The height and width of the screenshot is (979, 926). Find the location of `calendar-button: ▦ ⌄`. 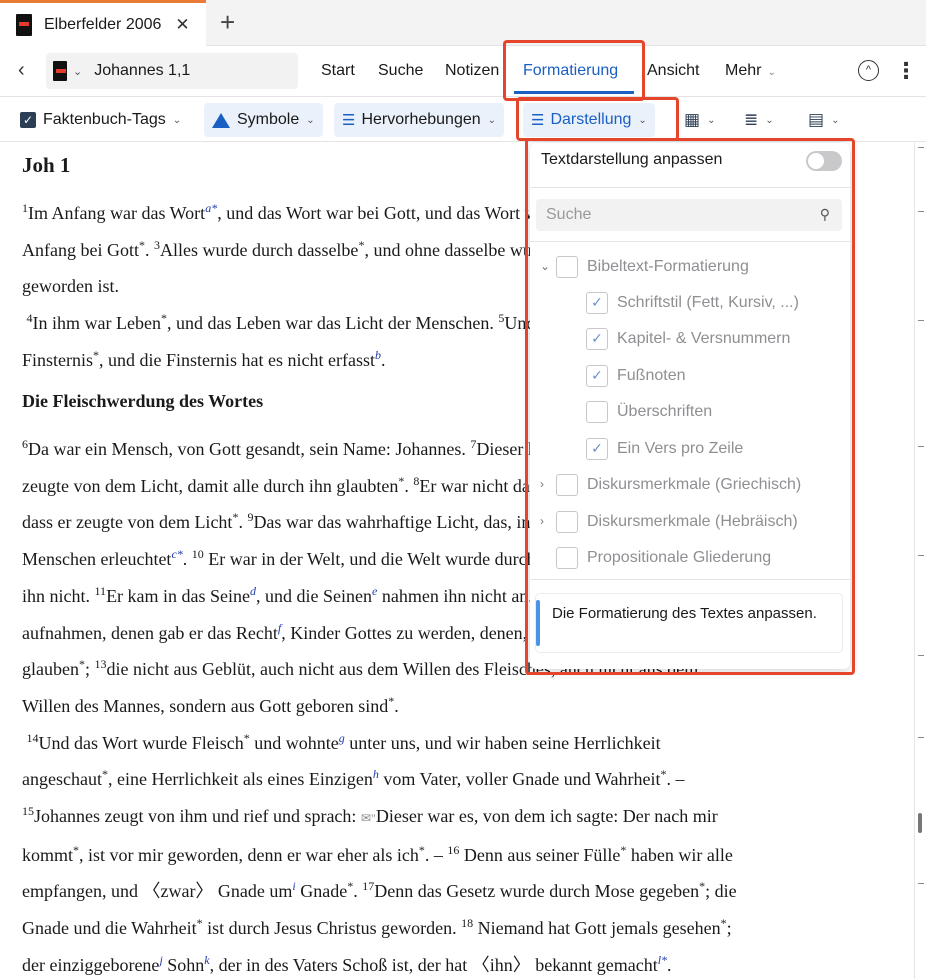

calendar-button: ▦ ⌄ is located at coordinates (699, 120).